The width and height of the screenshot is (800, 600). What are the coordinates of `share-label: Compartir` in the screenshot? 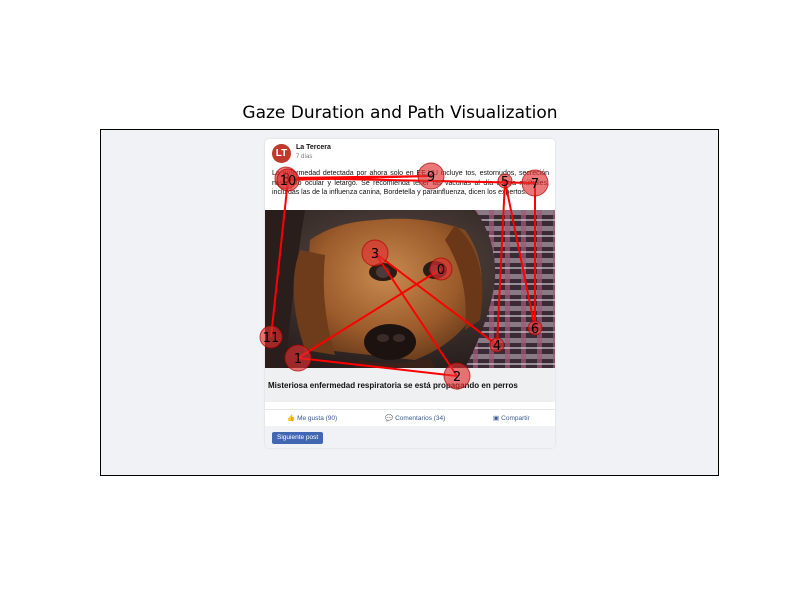 It's located at (515, 418).